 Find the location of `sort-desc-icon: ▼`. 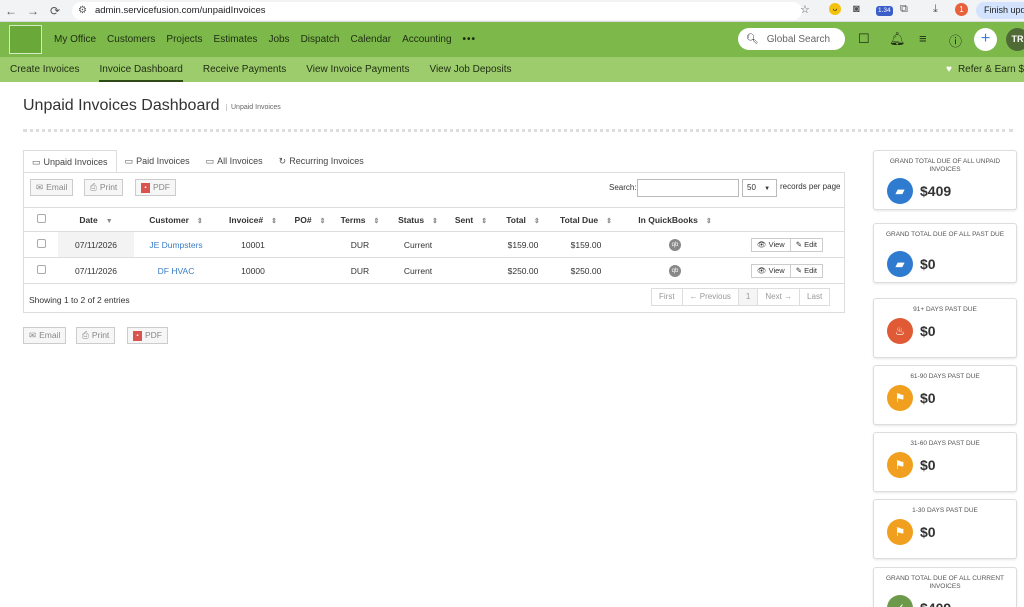

sort-desc-icon: ▼ is located at coordinates (109, 221).